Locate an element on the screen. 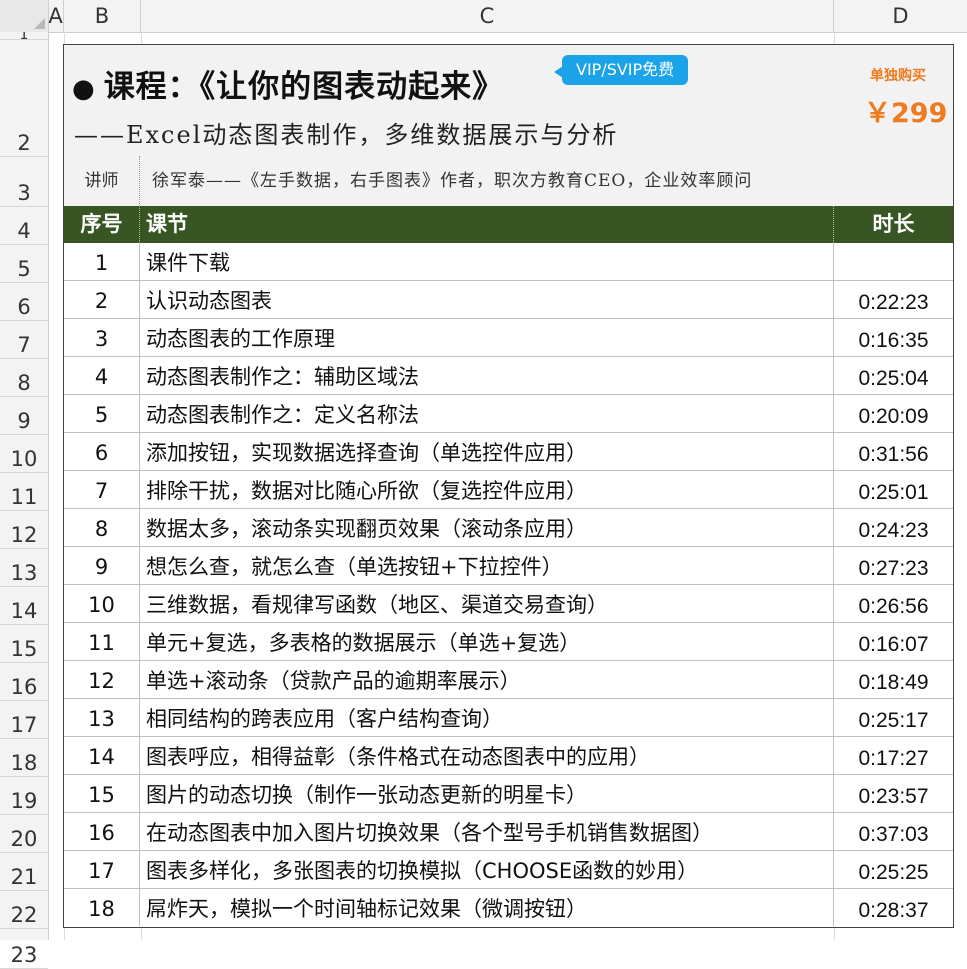 The height and width of the screenshot is (969, 967). lesson-duration: 0:20:09 is located at coordinates (893, 413).